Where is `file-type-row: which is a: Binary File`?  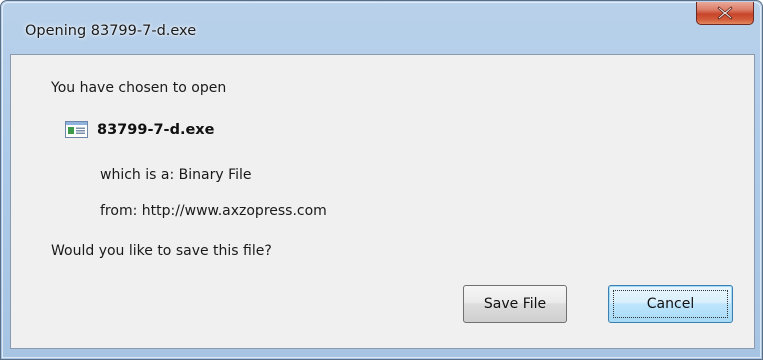 file-type-row: which is a: Binary File is located at coordinates (176, 175).